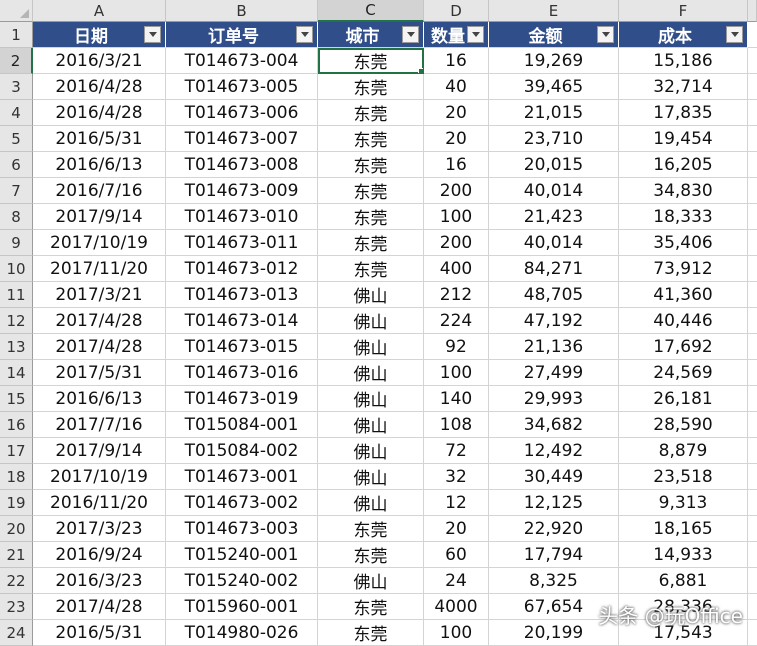 The image size is (757, 646). What do you see at coordinates (99, 87) in the screenshot?
I see `date-cell: 2016/4/28` at bounding box center [99, 87].